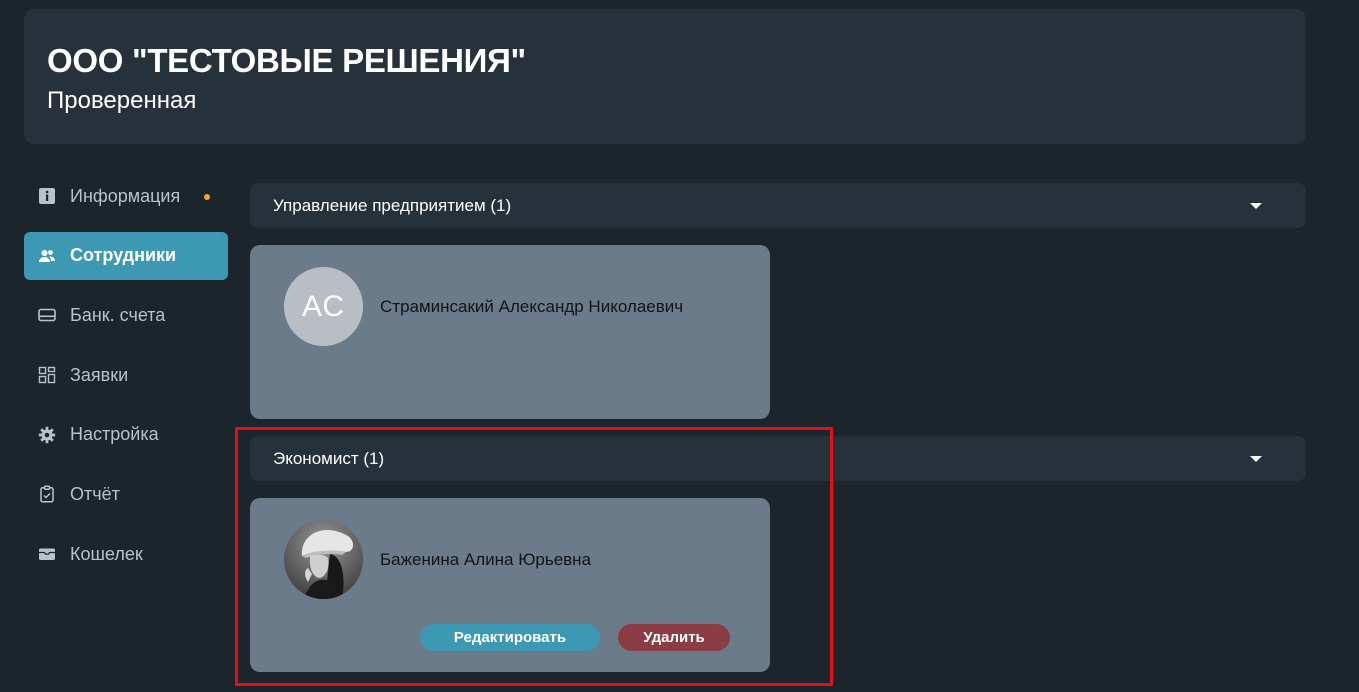  What do you see at coordinates (392, 205) in the screenshot?
I see `section-title: Управление предприятием (1)` at bounding box center [392, 205].